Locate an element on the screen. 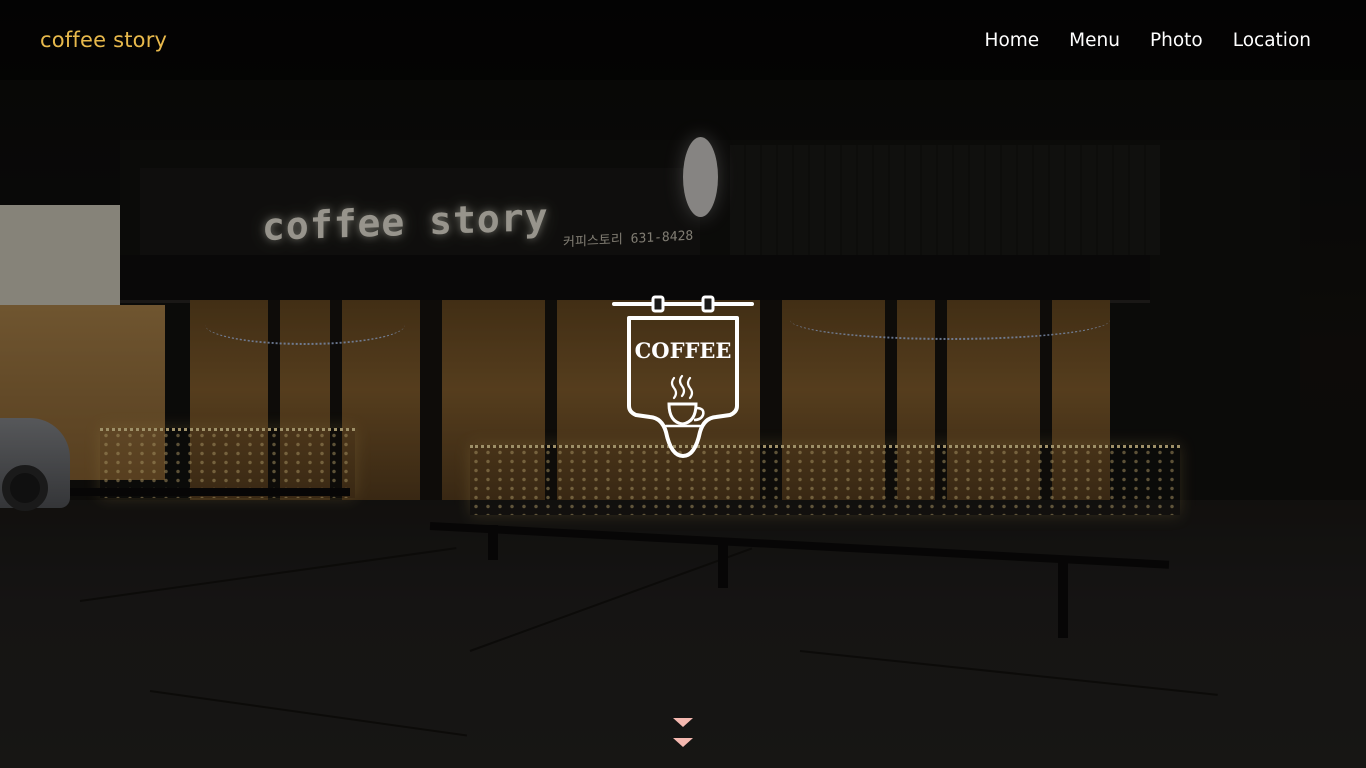  nav-link-home: Home is located at coordinates (1012, 40).